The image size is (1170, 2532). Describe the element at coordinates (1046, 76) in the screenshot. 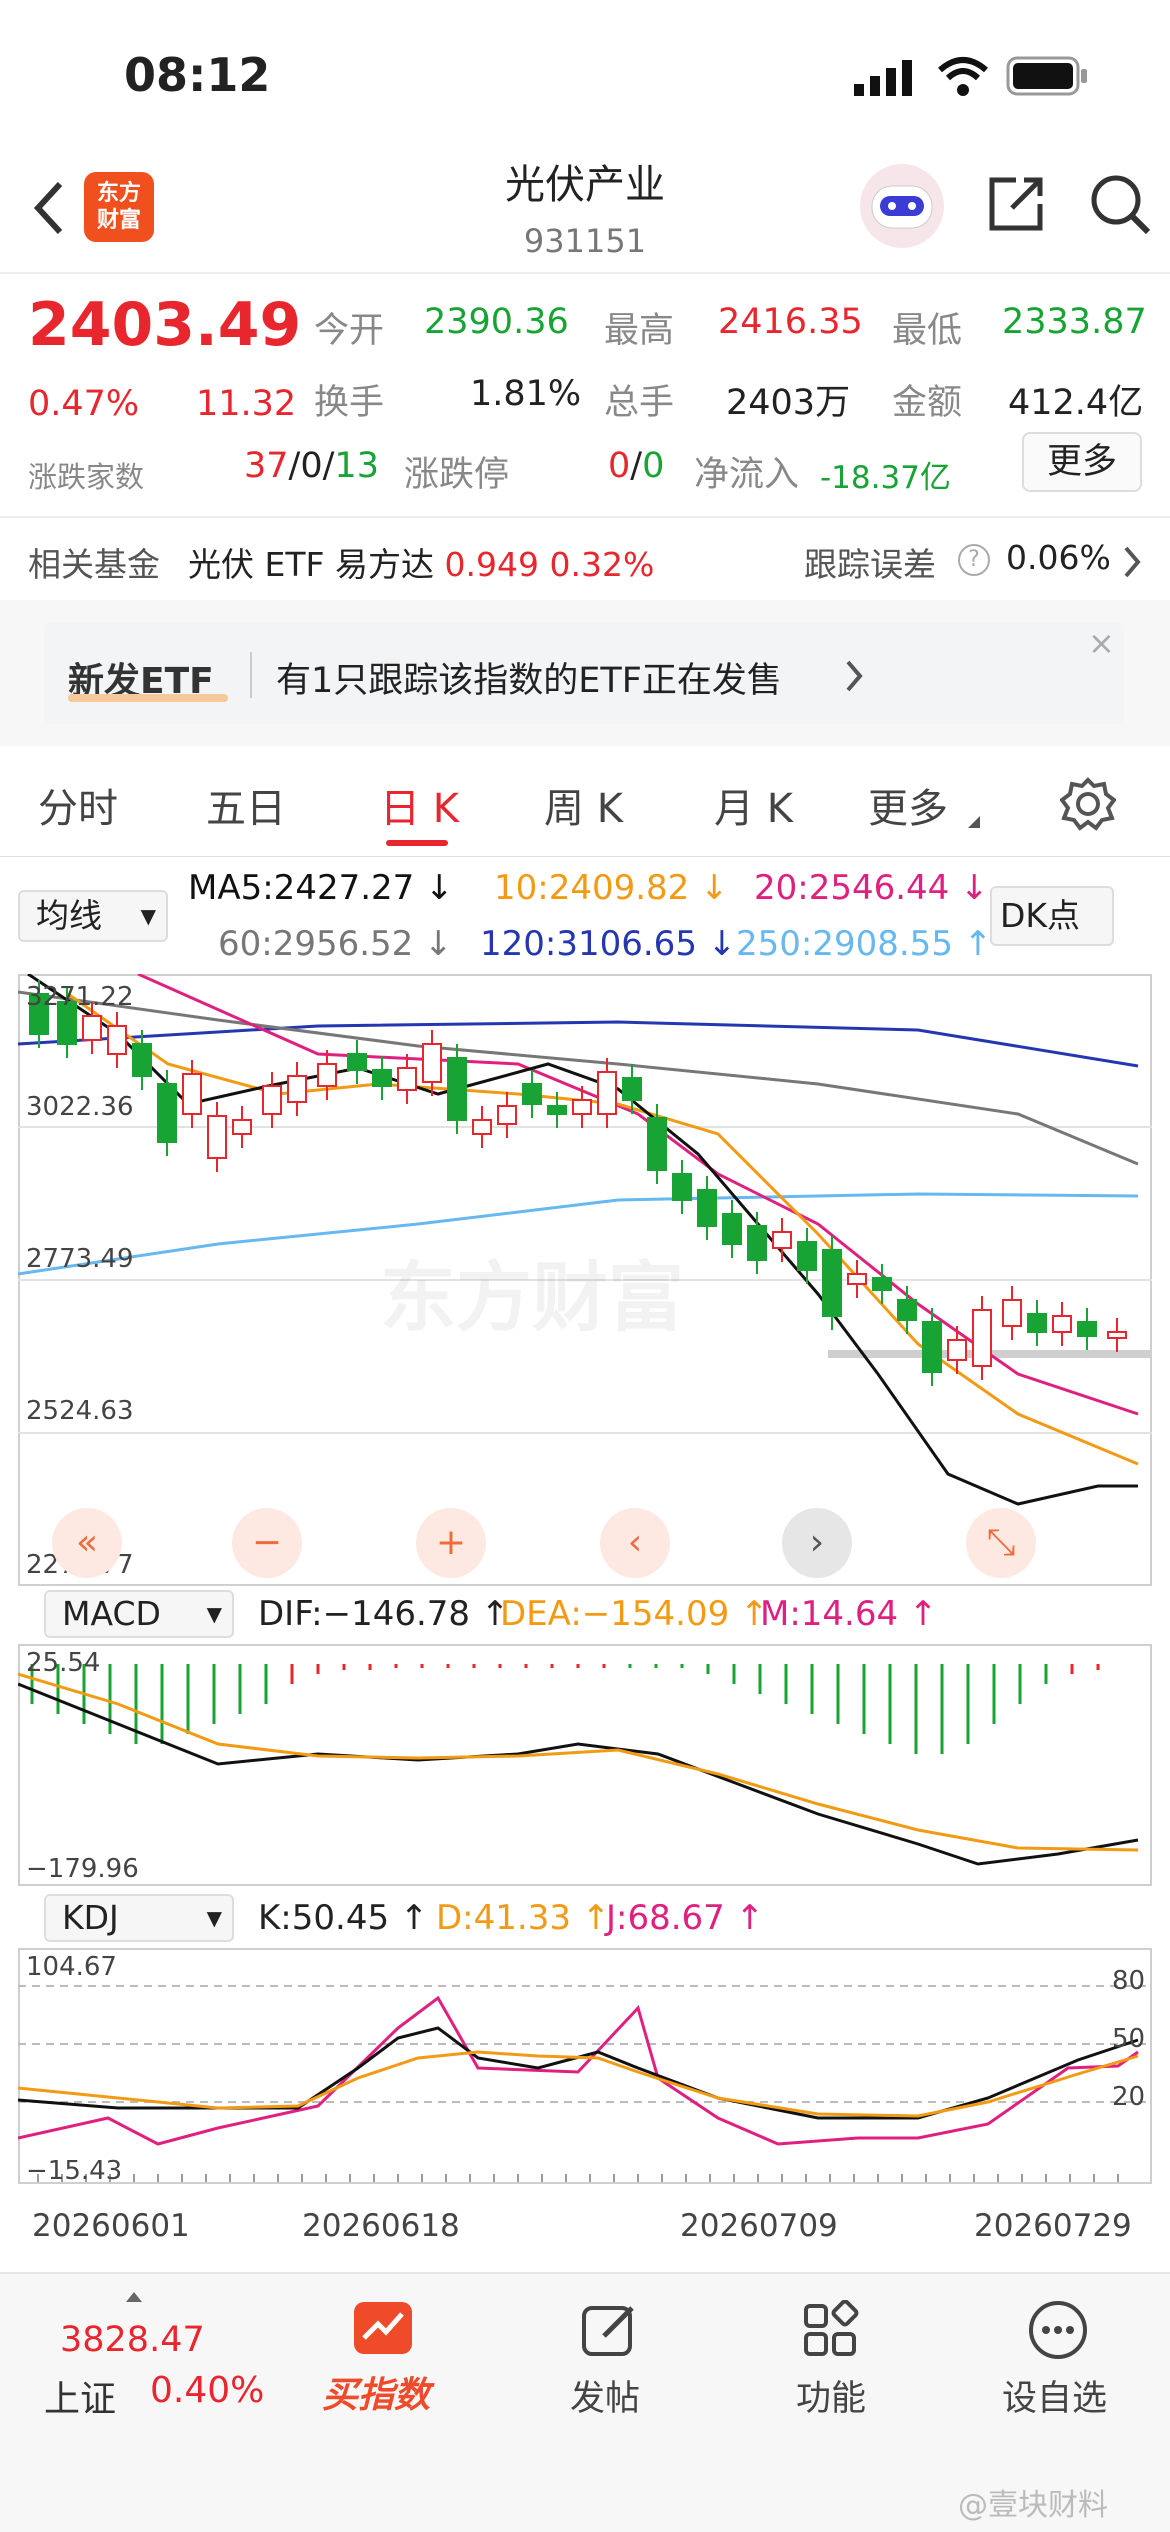

I see `battery-icon` at that location.